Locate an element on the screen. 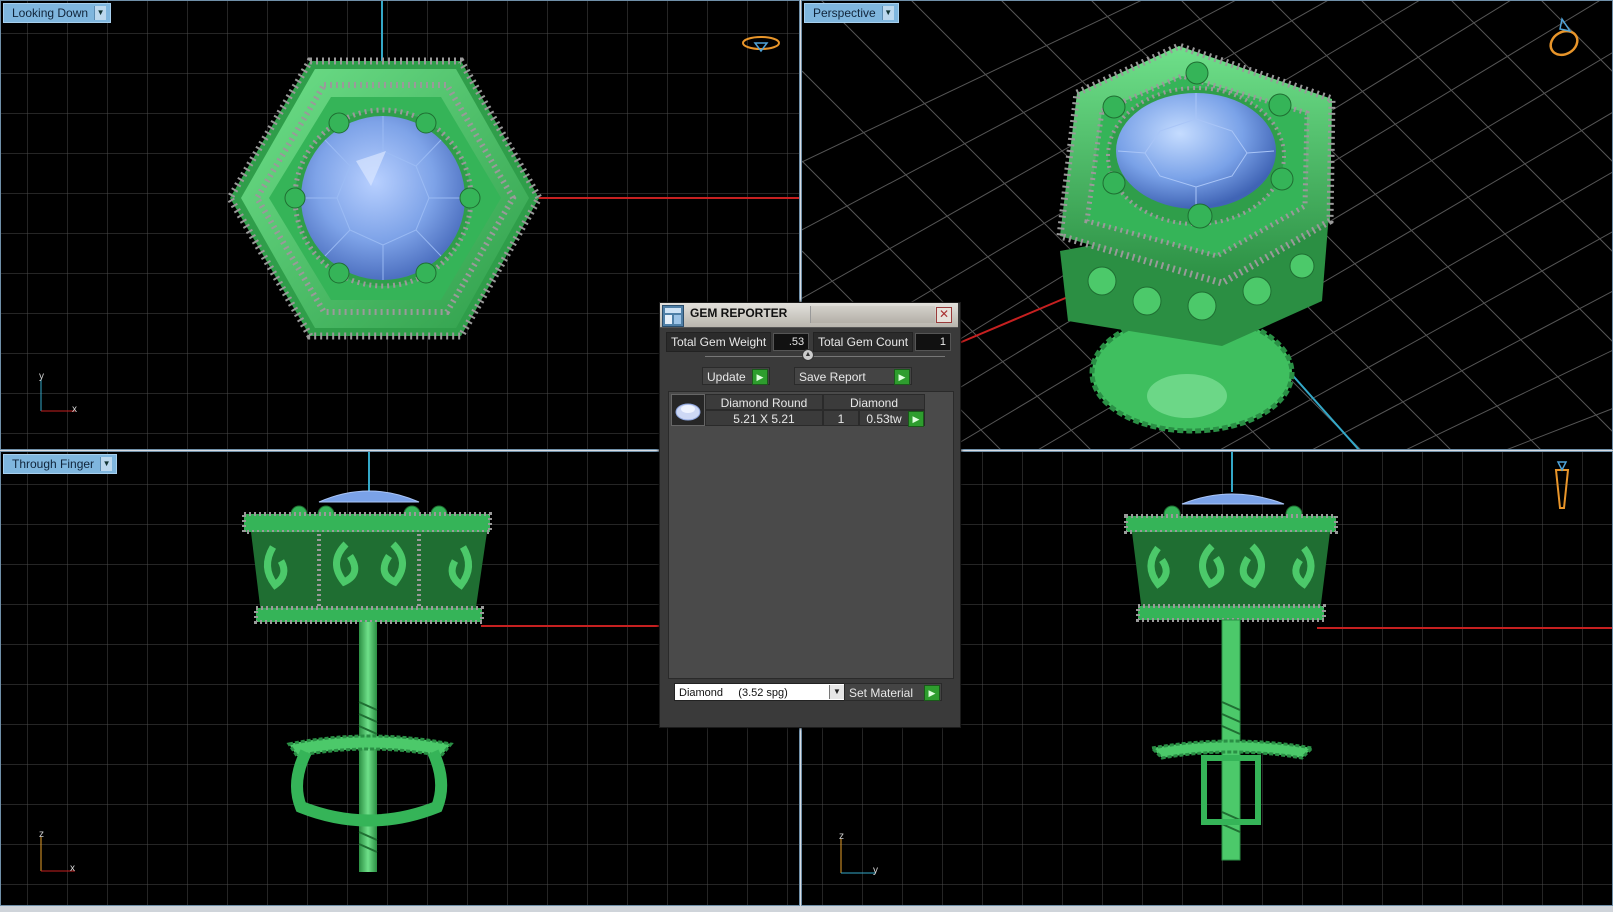 This screenshot has height=912, width=1613. viewport-label-looking-down: Looking Down ▼ is located at coordinates (57, 13).